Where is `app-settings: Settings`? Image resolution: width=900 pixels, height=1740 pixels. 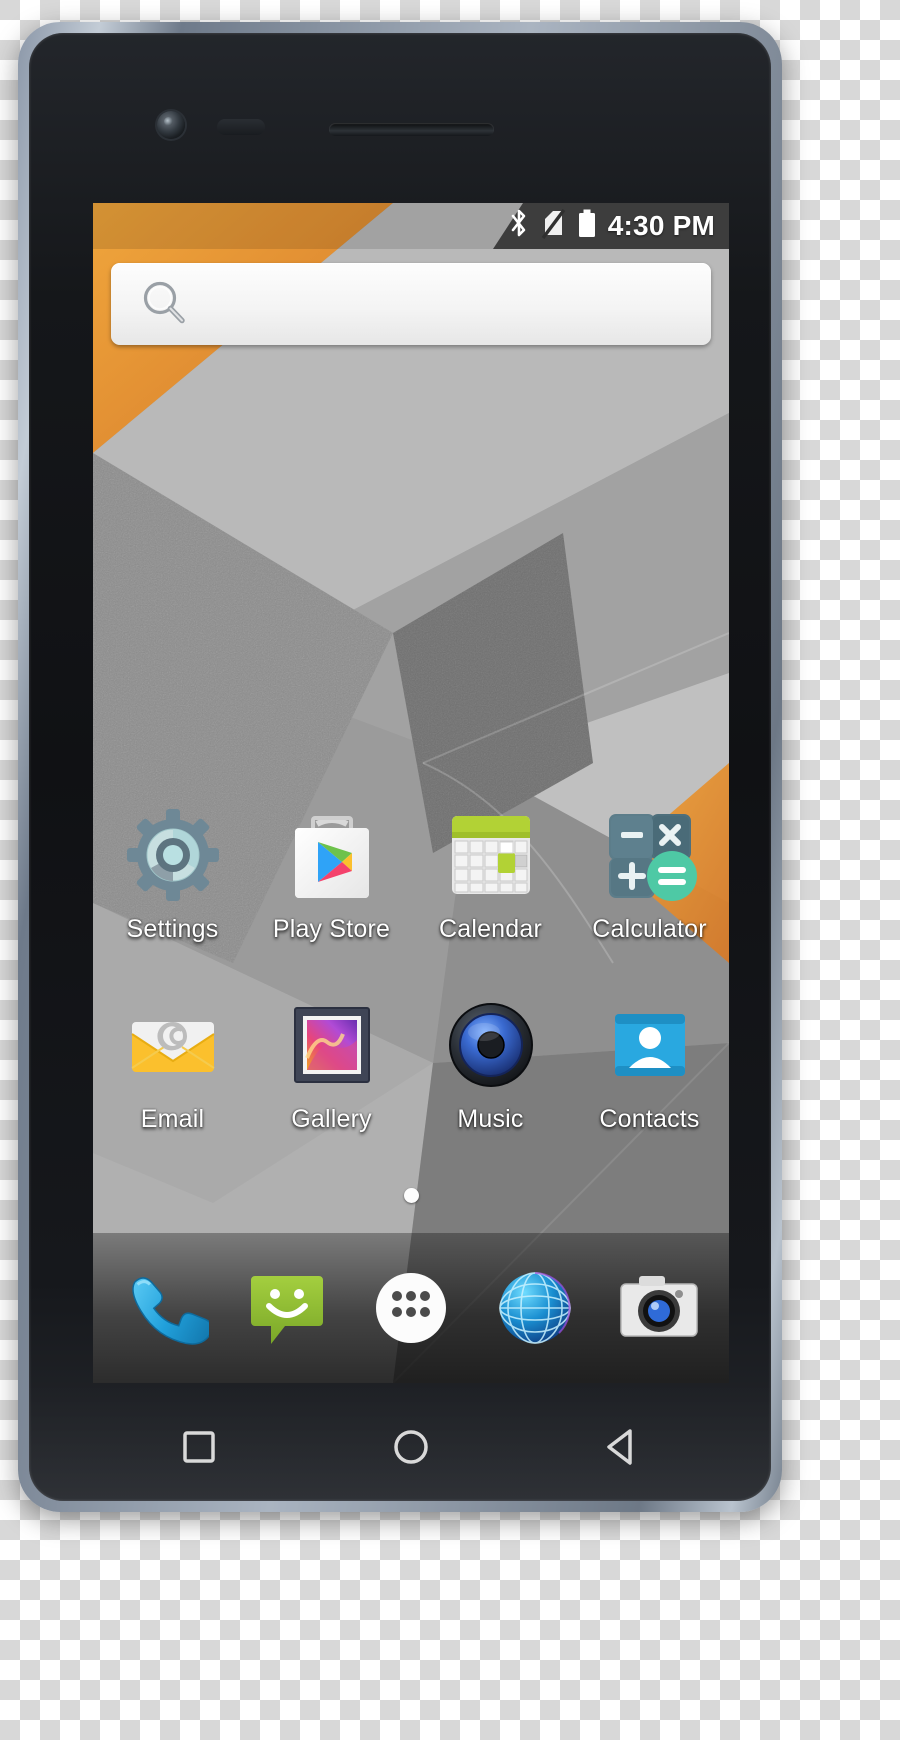
app-settings: Settings is located at coordinates (172, 873).